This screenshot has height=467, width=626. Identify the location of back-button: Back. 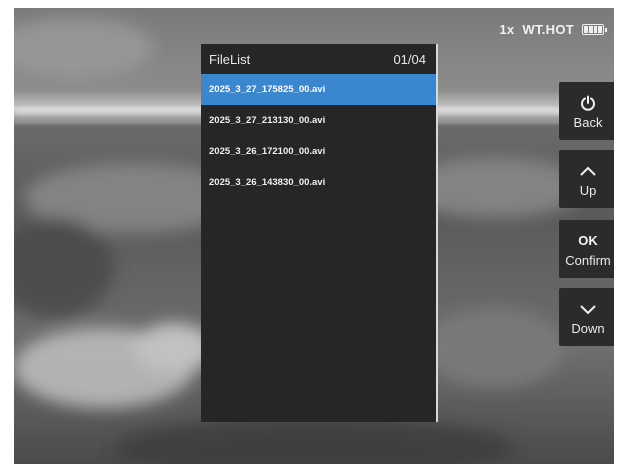
(586, 111).